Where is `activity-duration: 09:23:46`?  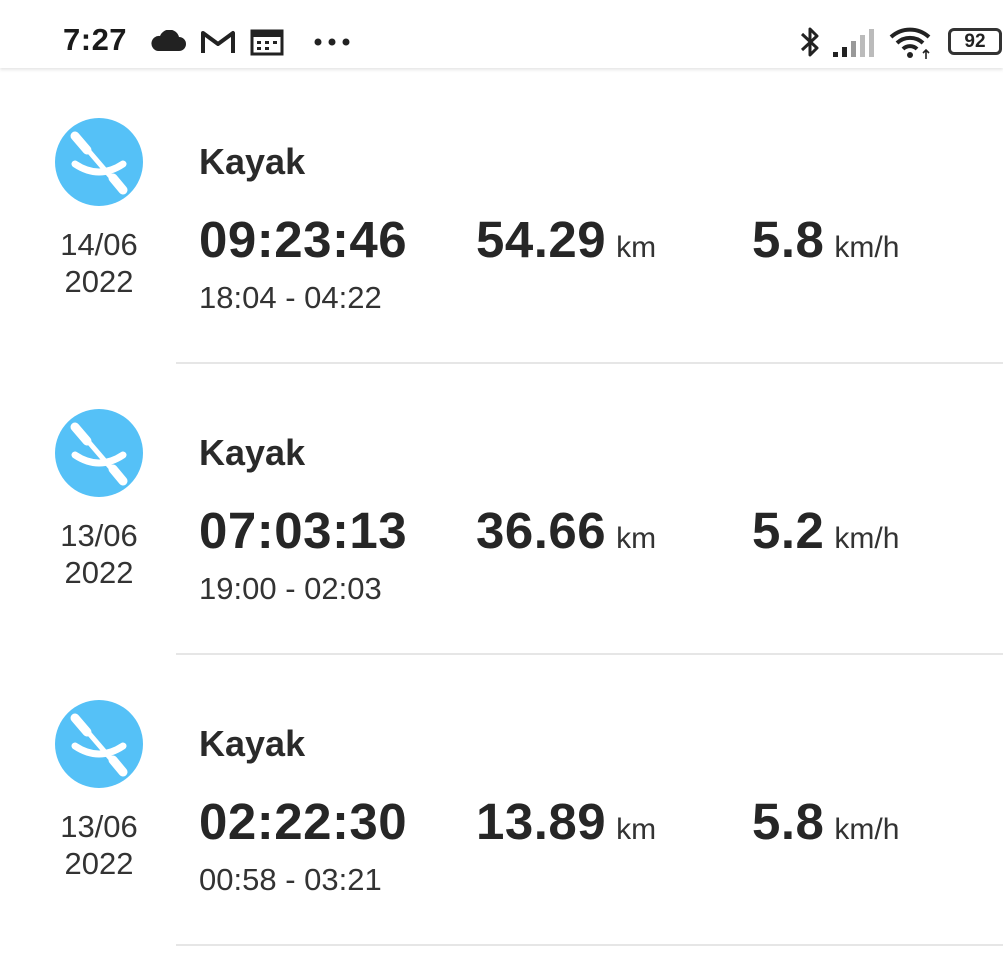 activity-duration: 09:23:46 is located at coordinates (303, 239).